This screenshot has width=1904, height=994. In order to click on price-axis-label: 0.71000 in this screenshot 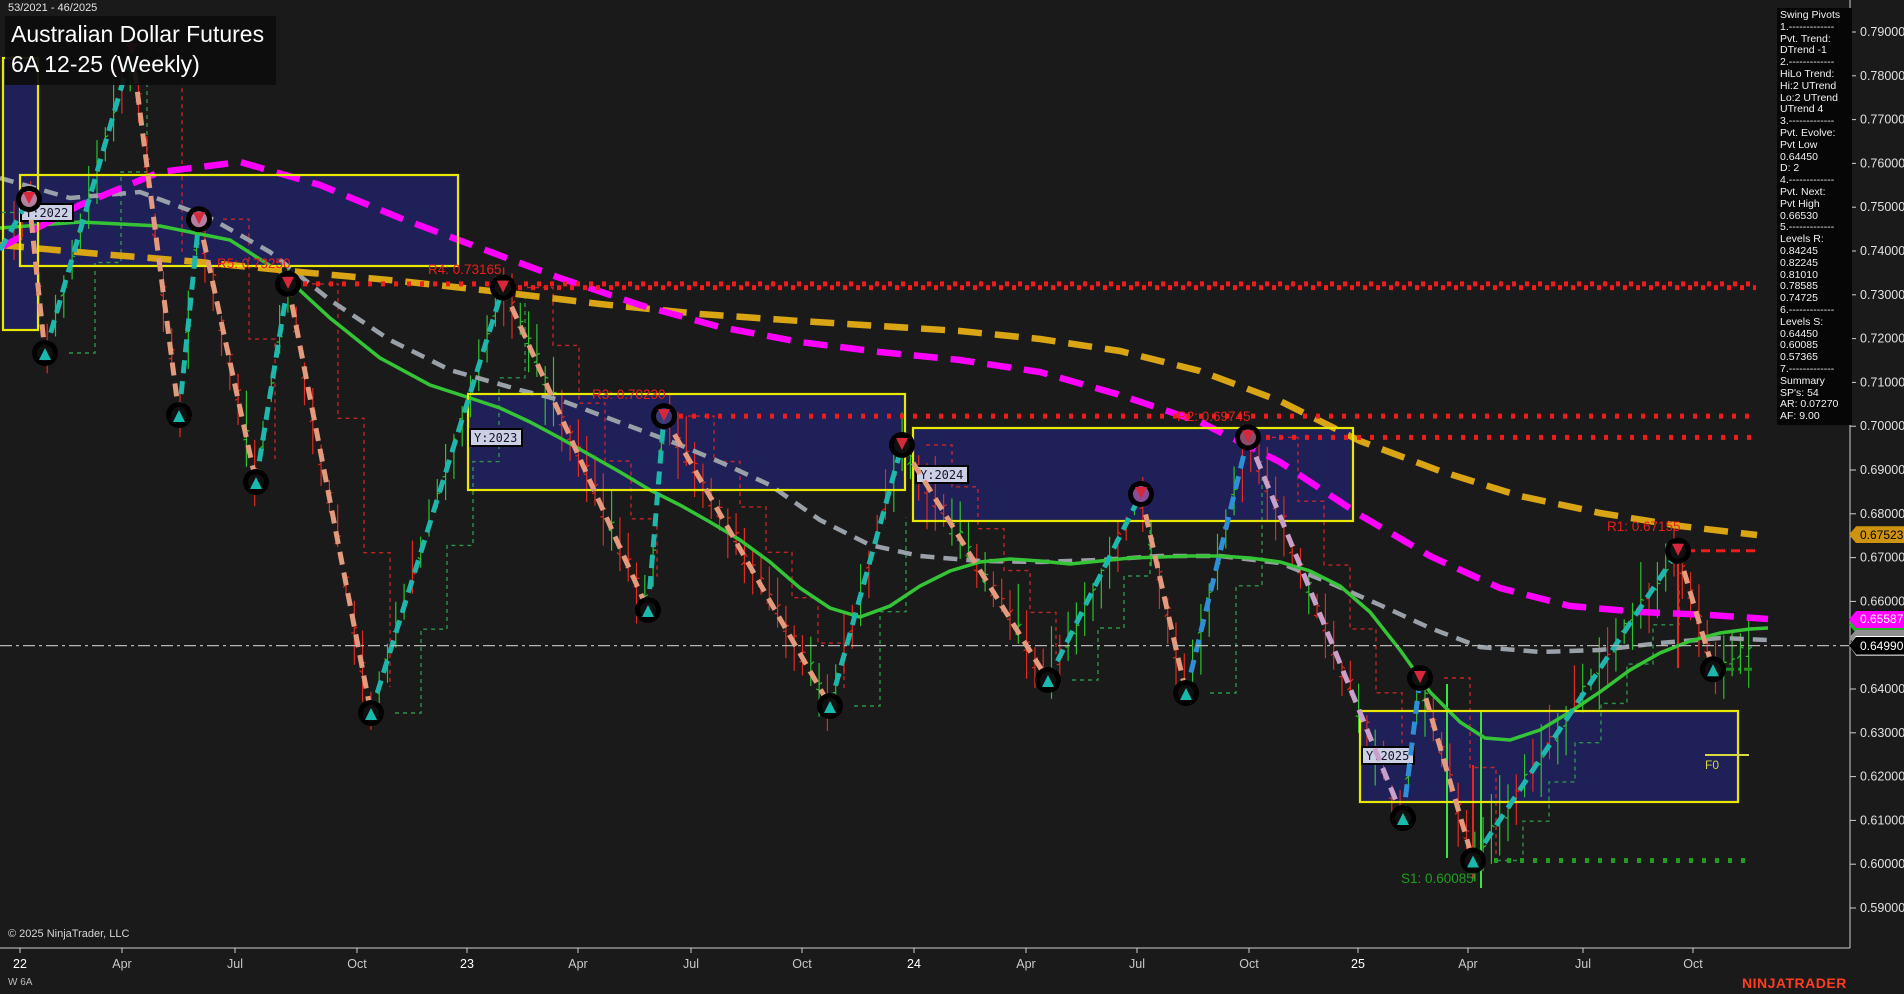, I will do `click(1882, 382)`.